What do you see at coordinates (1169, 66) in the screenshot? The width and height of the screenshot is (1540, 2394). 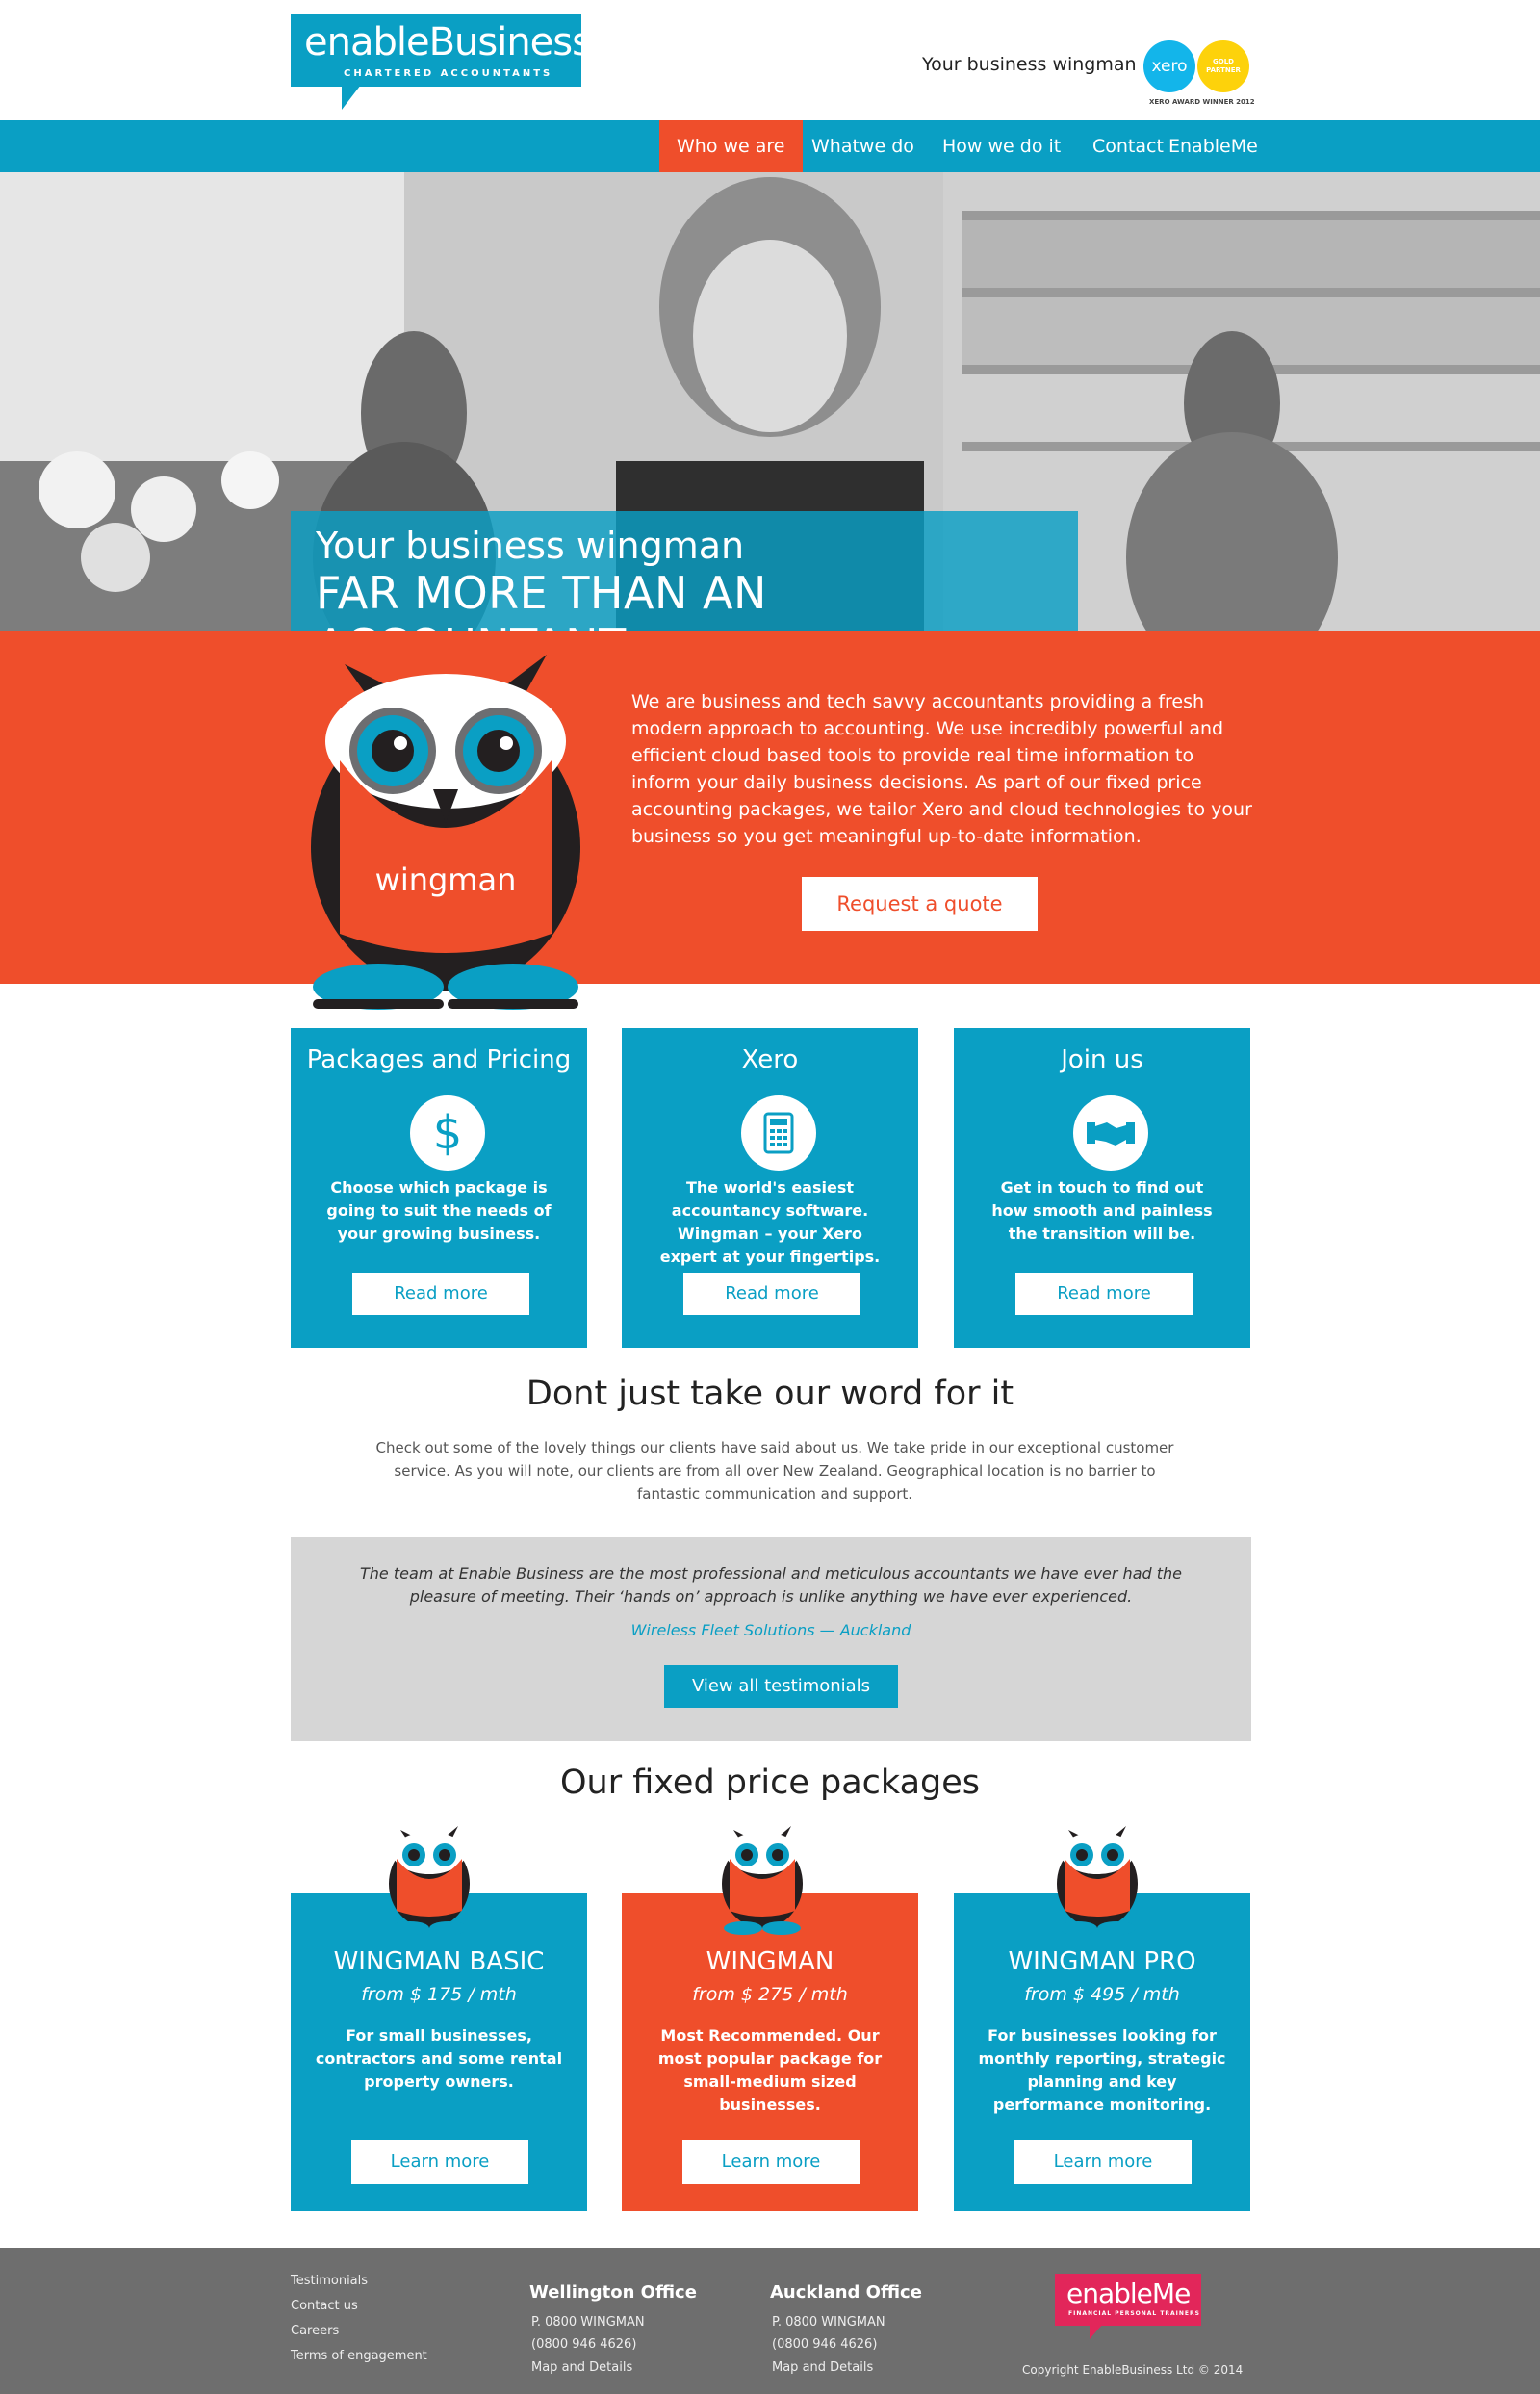 I see `xero-logo-icon: xero` at bounding box center [1169, 66].